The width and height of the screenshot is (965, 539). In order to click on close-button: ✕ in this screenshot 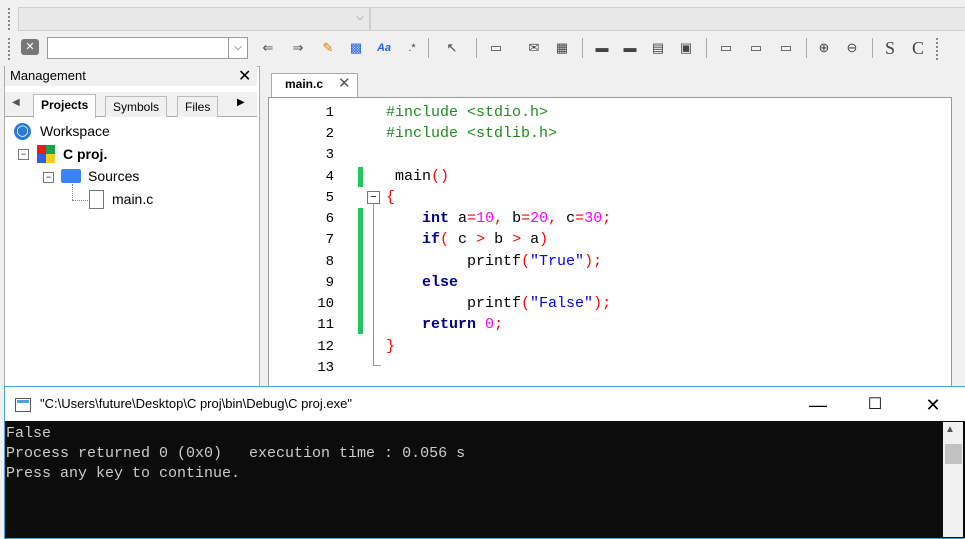, I will do `click(933, 405)`.